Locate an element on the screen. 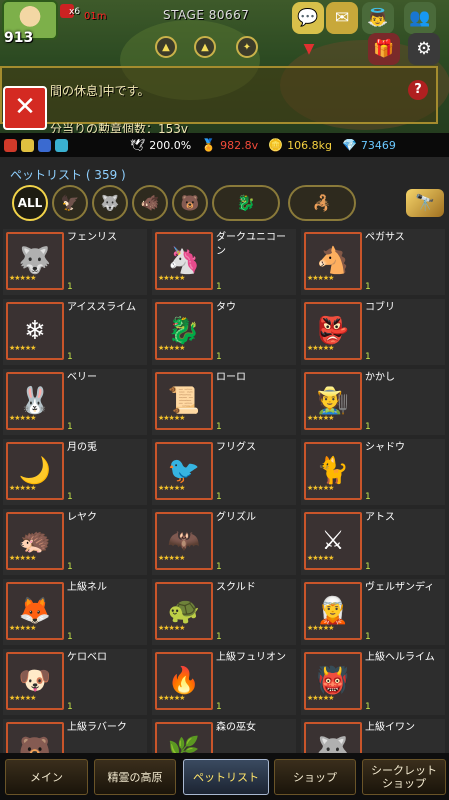 The width and height of the screenshot is (449, 800). pet-name: タウ is located at coordinates (226, 307).